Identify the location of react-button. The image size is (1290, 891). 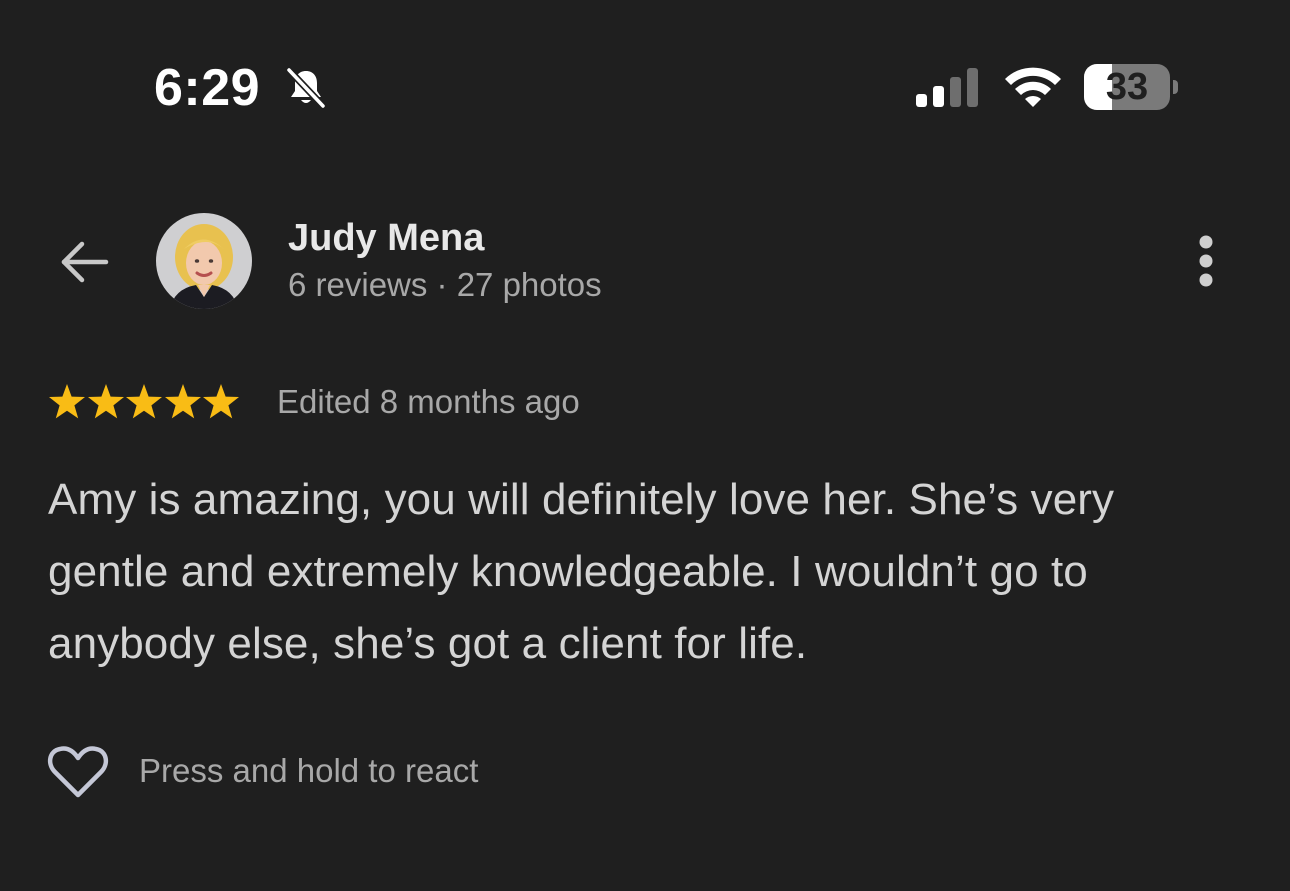
(78, 772).